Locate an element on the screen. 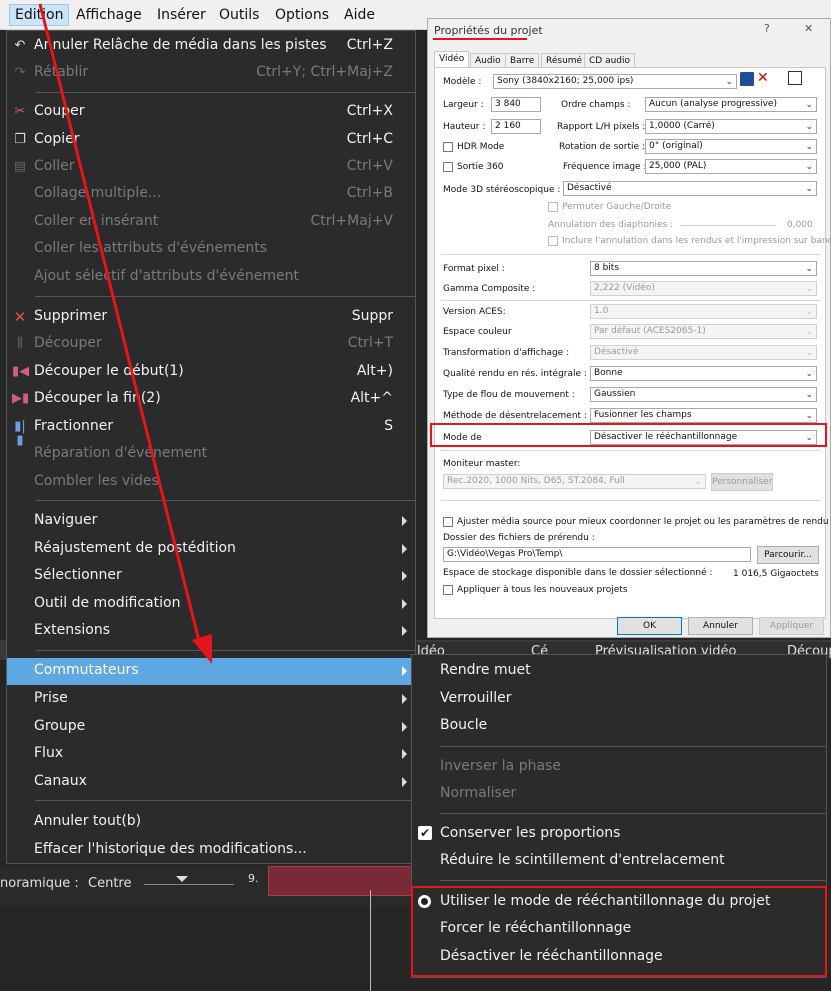  menu-item-reparation: Réparation d'événement is located at coordinates (211, 454).